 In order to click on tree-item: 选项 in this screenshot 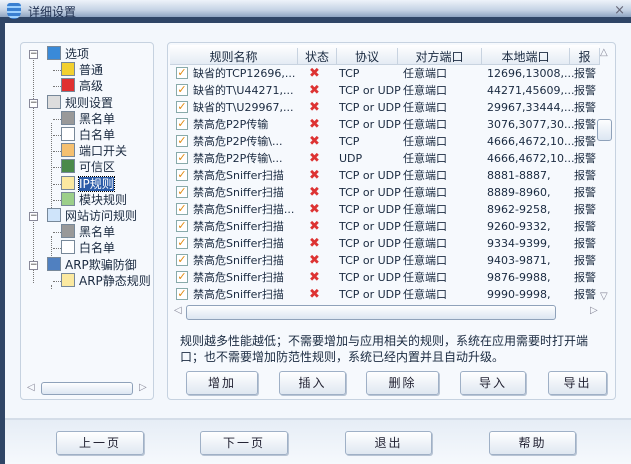, I will do `click(68, 54)`.